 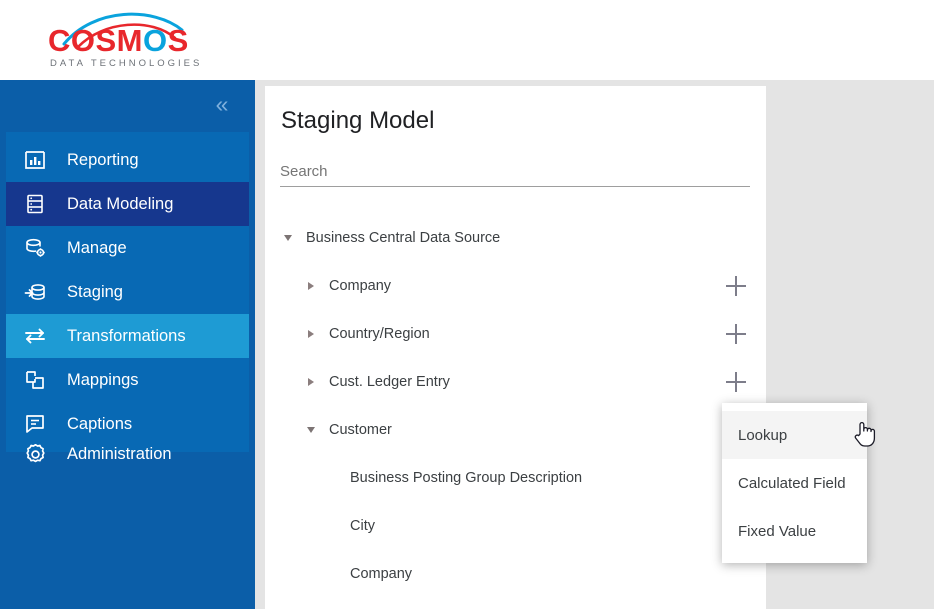 What do you see at coordinates (103, 379) in the screenshot?
I see `sidebar-item-label: Mappings` at bounding box center [103, 379].